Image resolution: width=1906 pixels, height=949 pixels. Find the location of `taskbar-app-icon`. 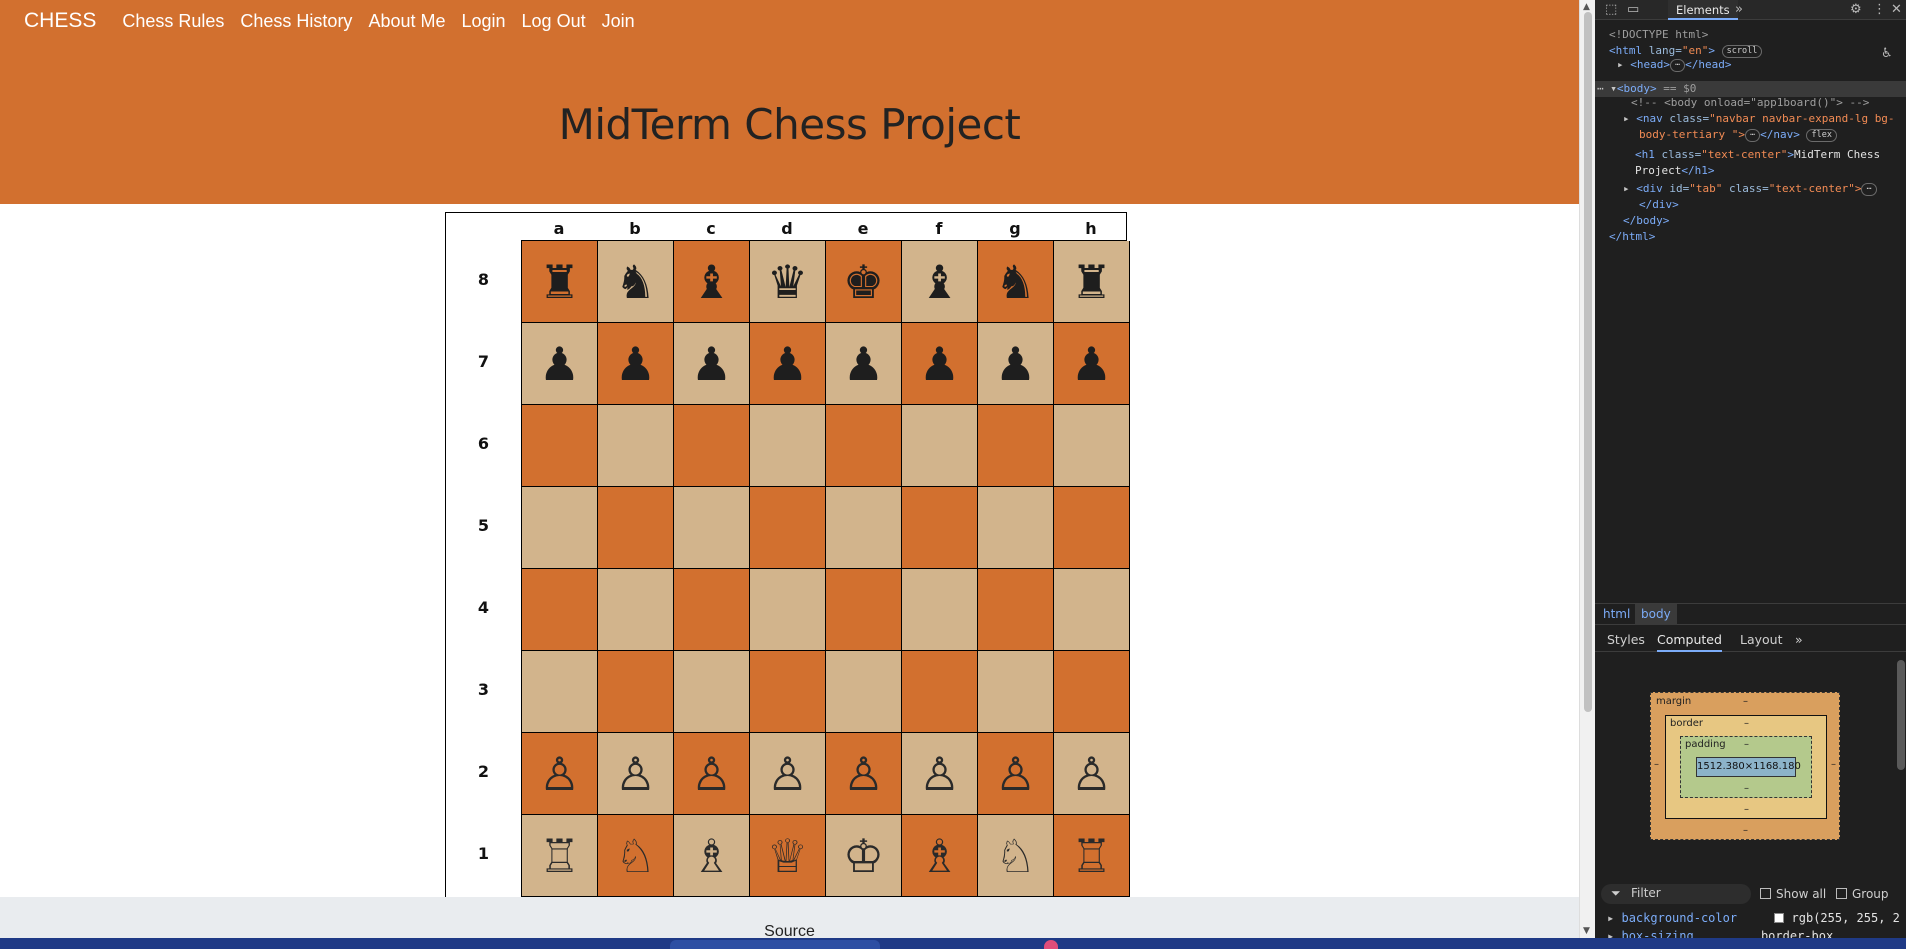

taskbar-app-icon is located at coordinates (1051, 944).